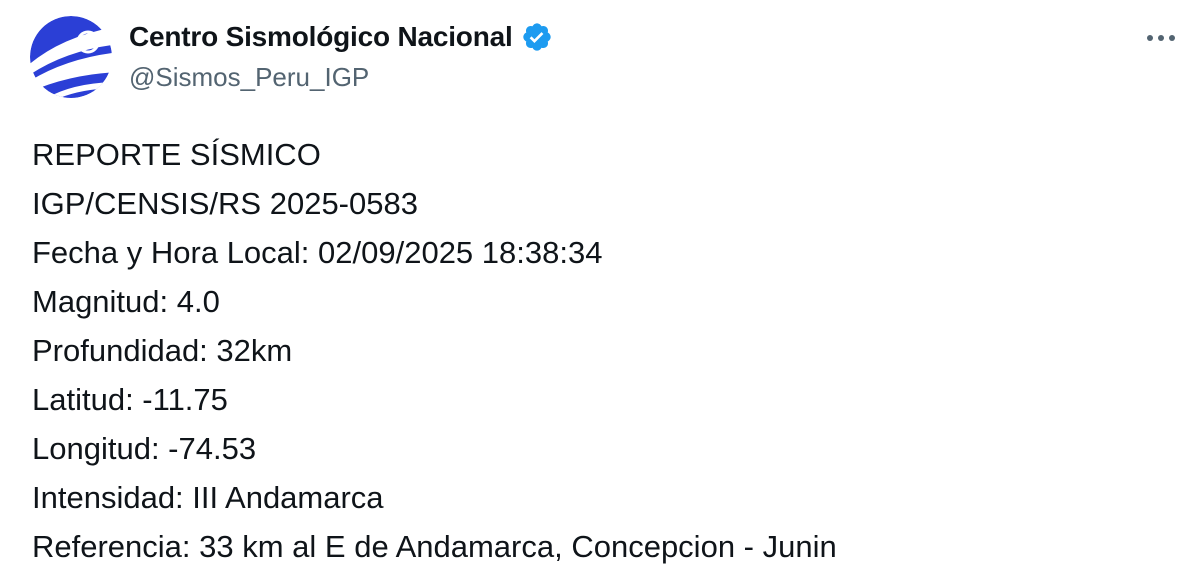  What do you see at coordinates (130, 399) in the screenshot?
I see `tweet-line-latitude: Latitud: -11.75` at bounding box center [130, 399].